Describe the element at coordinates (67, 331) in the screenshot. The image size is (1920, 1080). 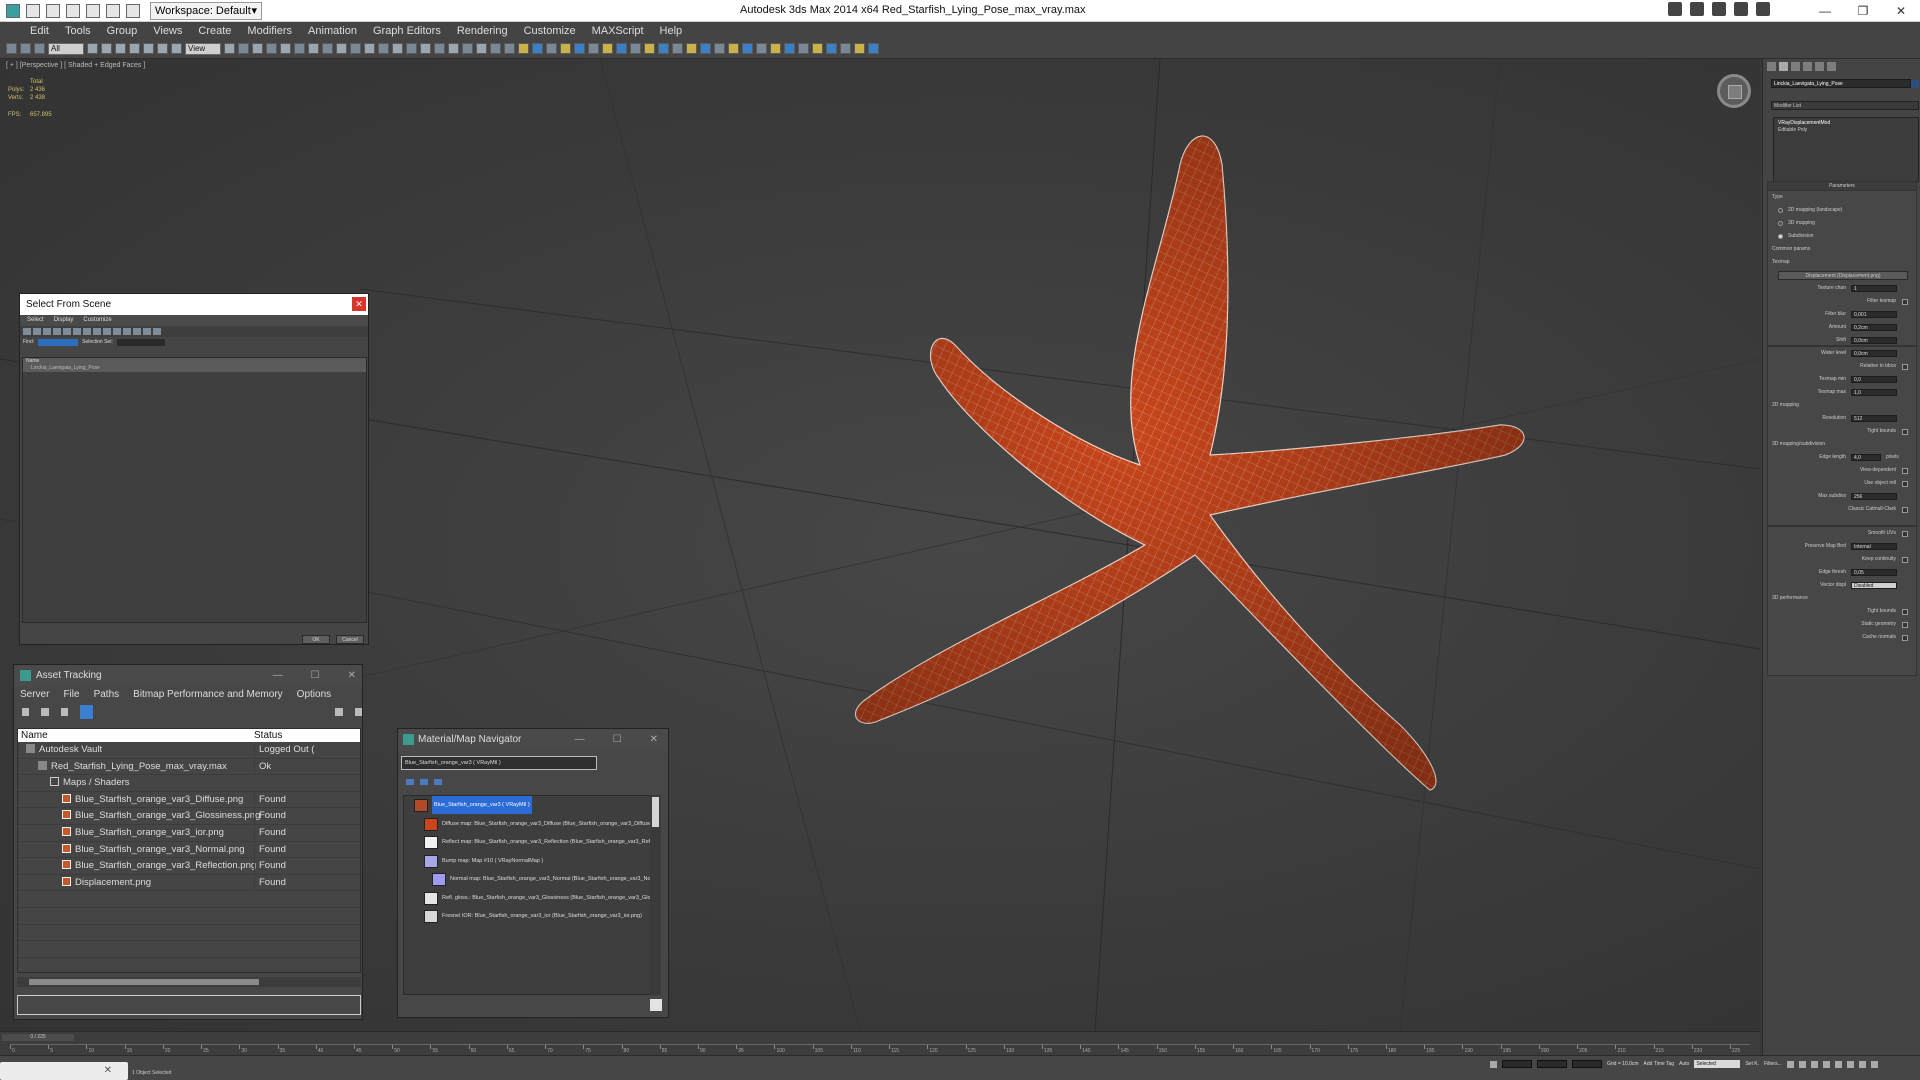
I see `filter-helpers-icon` at that location.